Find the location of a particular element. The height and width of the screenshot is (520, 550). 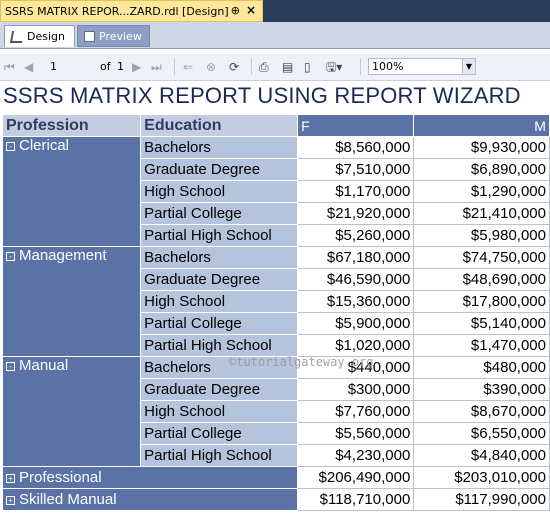

report-title: SSRS MATRIX REPORT USING REPORT WIZARD is located at coordinates (262, 95).